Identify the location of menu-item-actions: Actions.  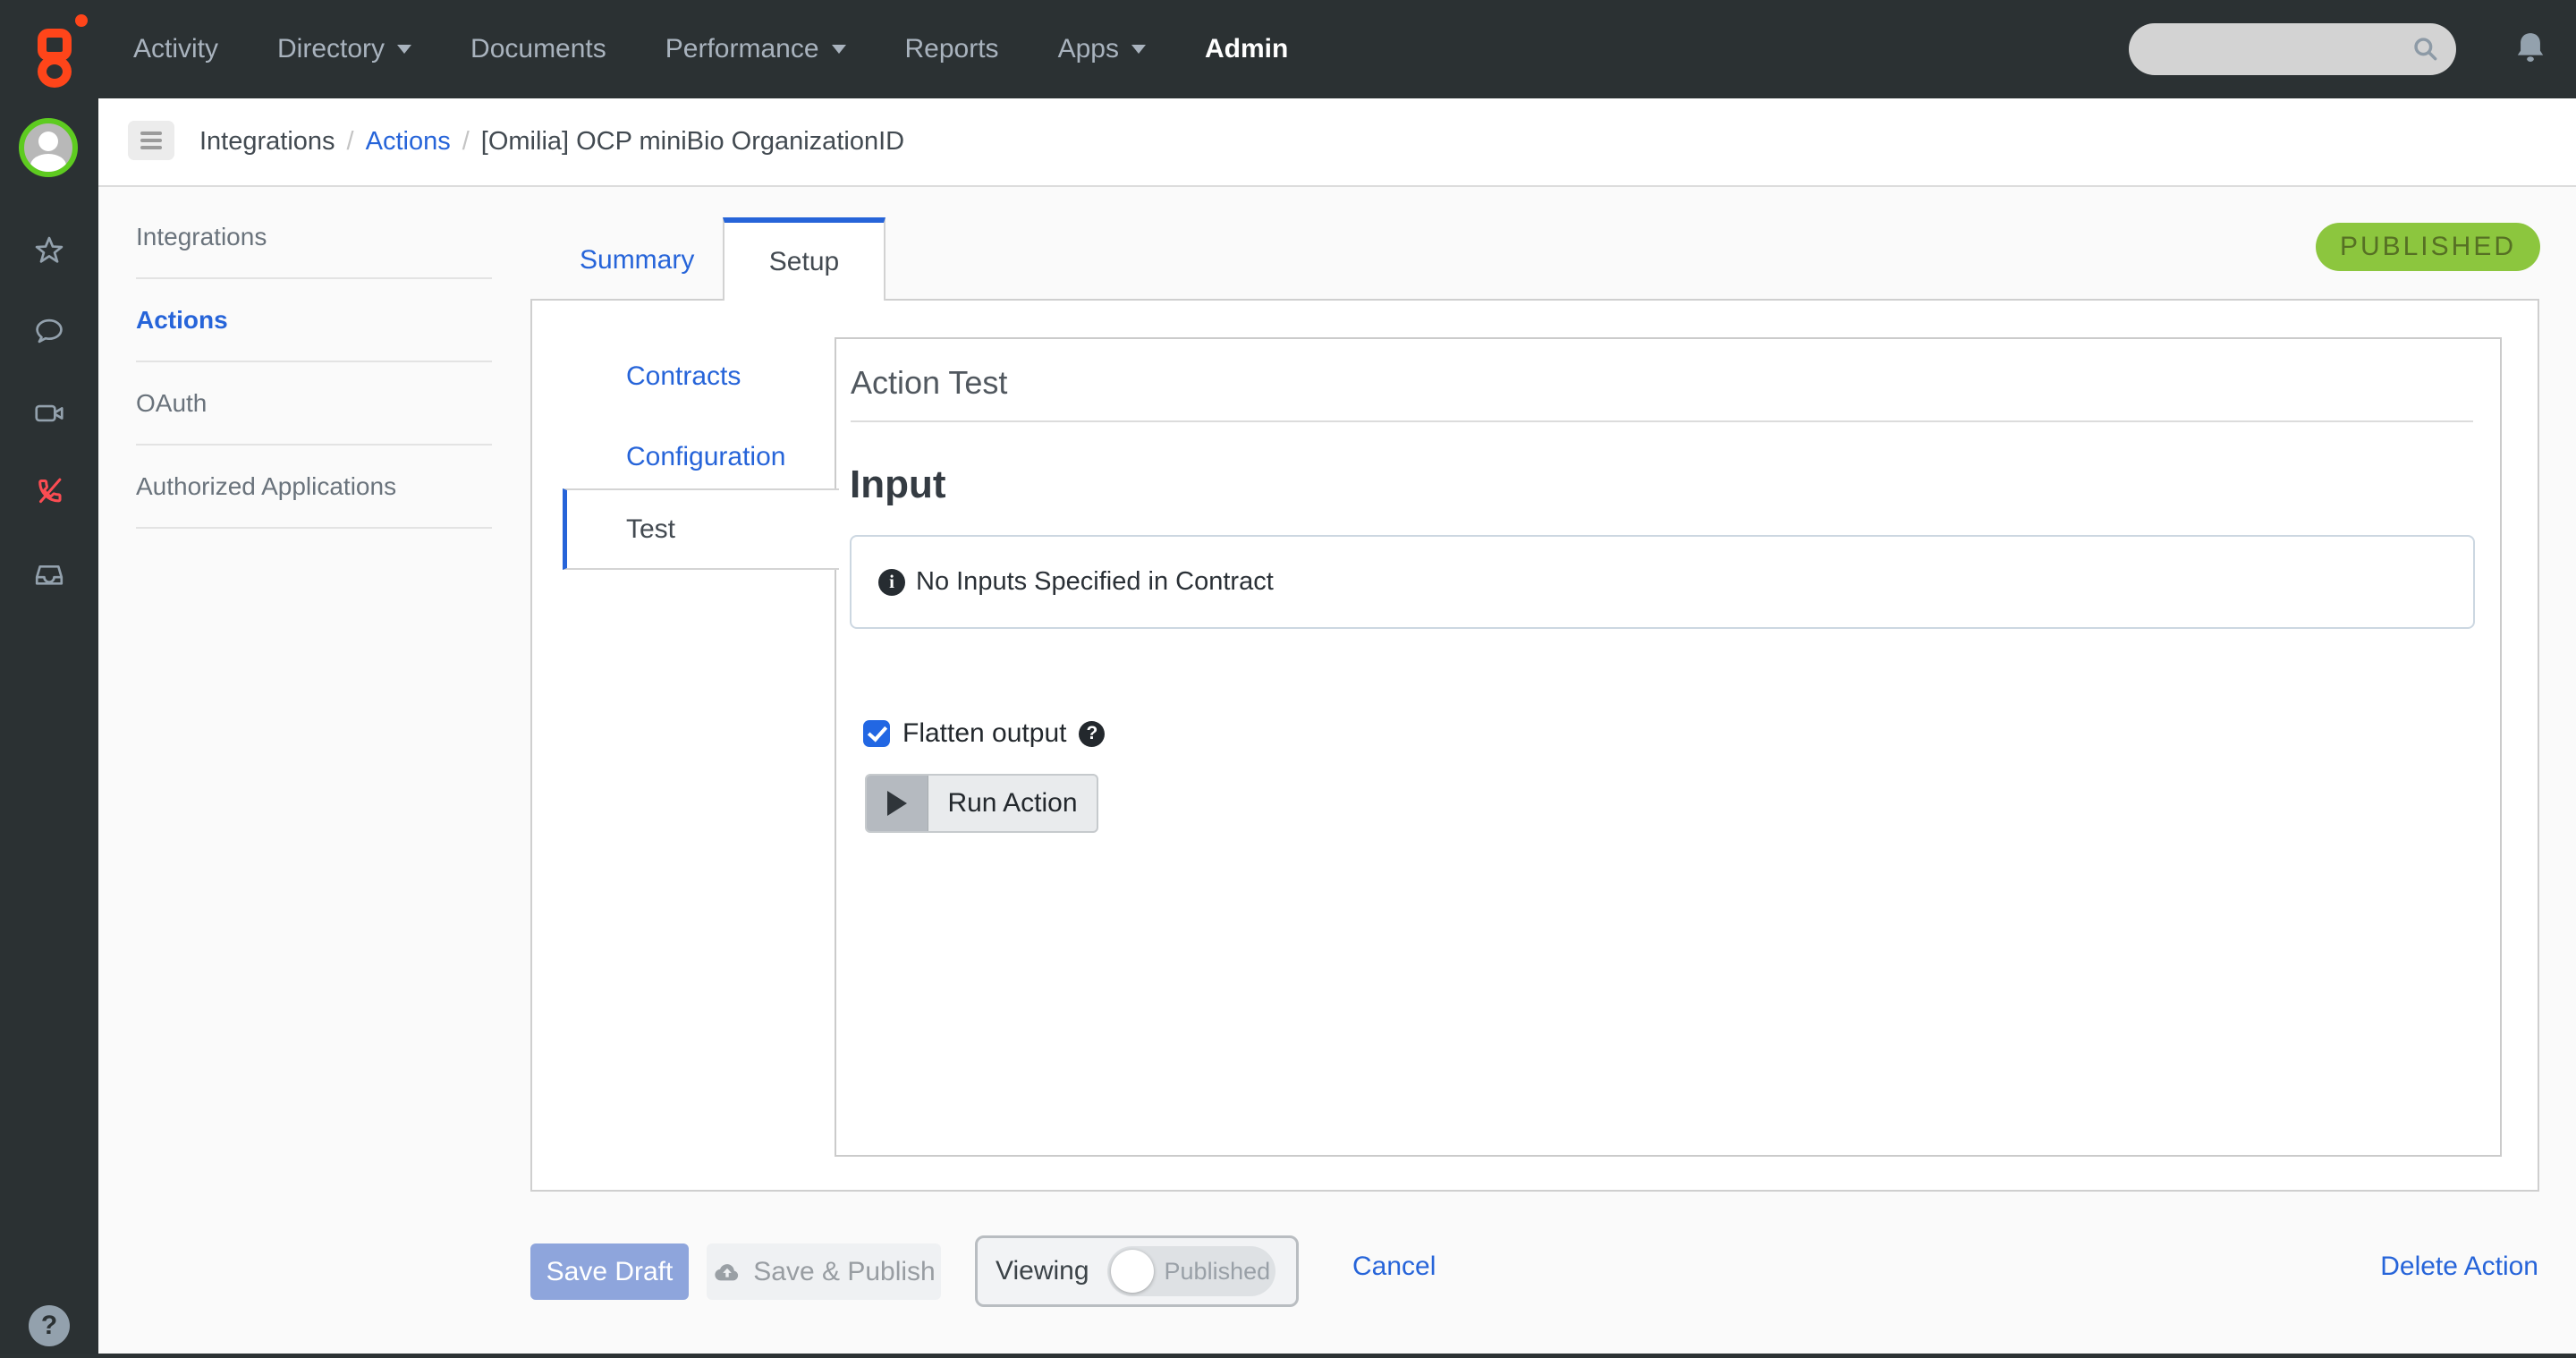
(314, 320).